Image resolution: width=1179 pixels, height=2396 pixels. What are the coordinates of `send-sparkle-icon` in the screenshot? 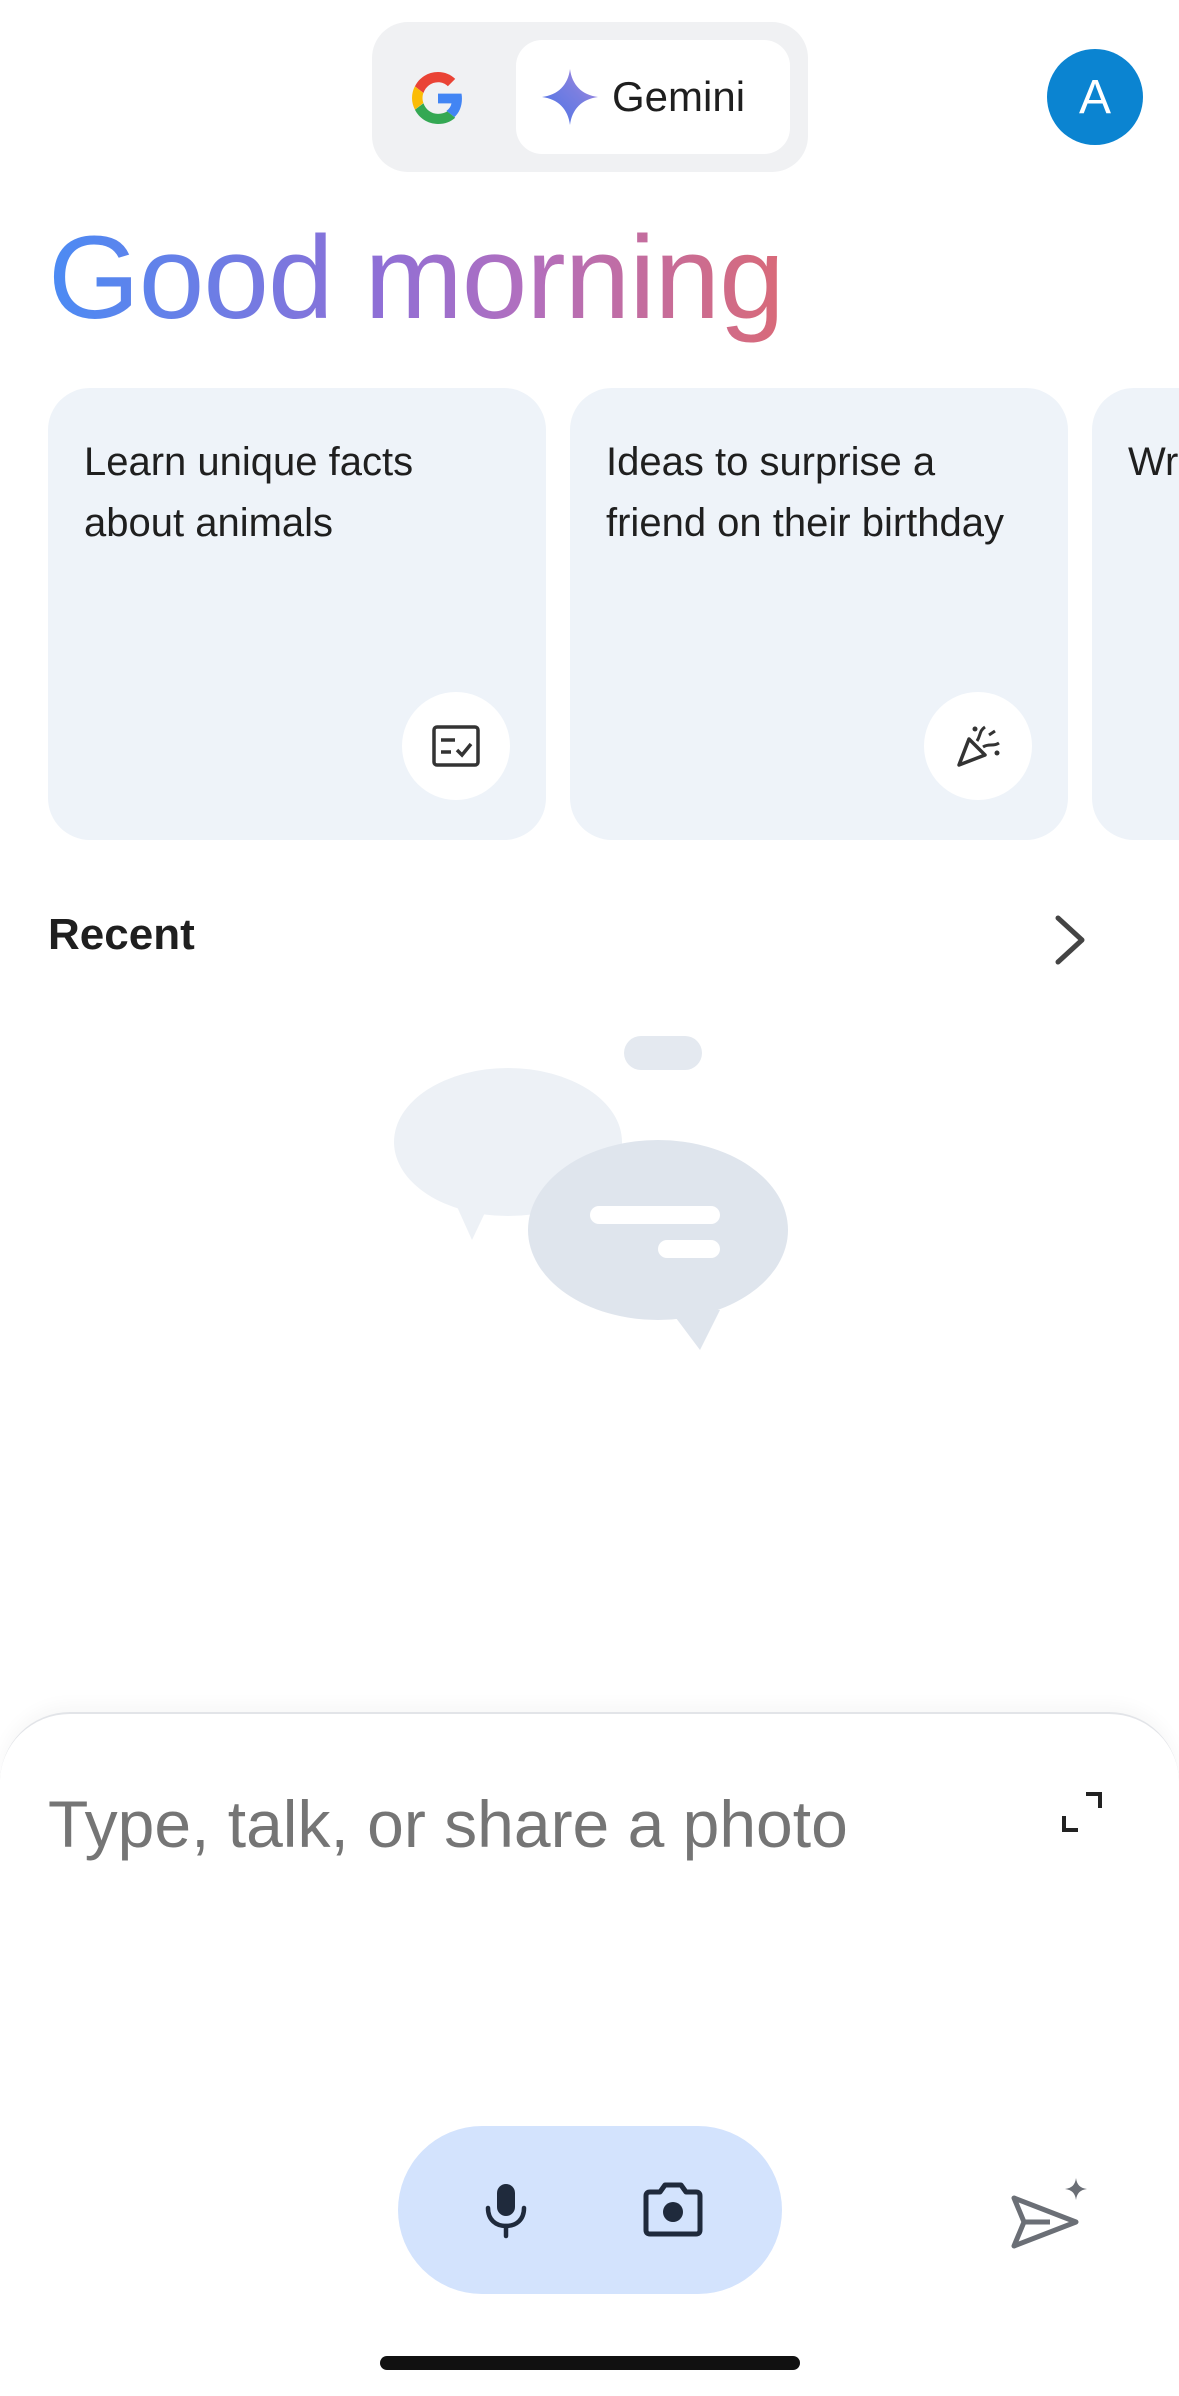 It's located at (1050, 2215).